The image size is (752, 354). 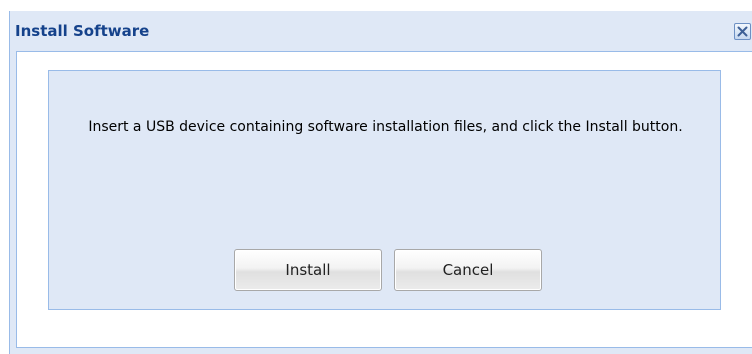 I want to click on close-button, so click(x=742, y=31).